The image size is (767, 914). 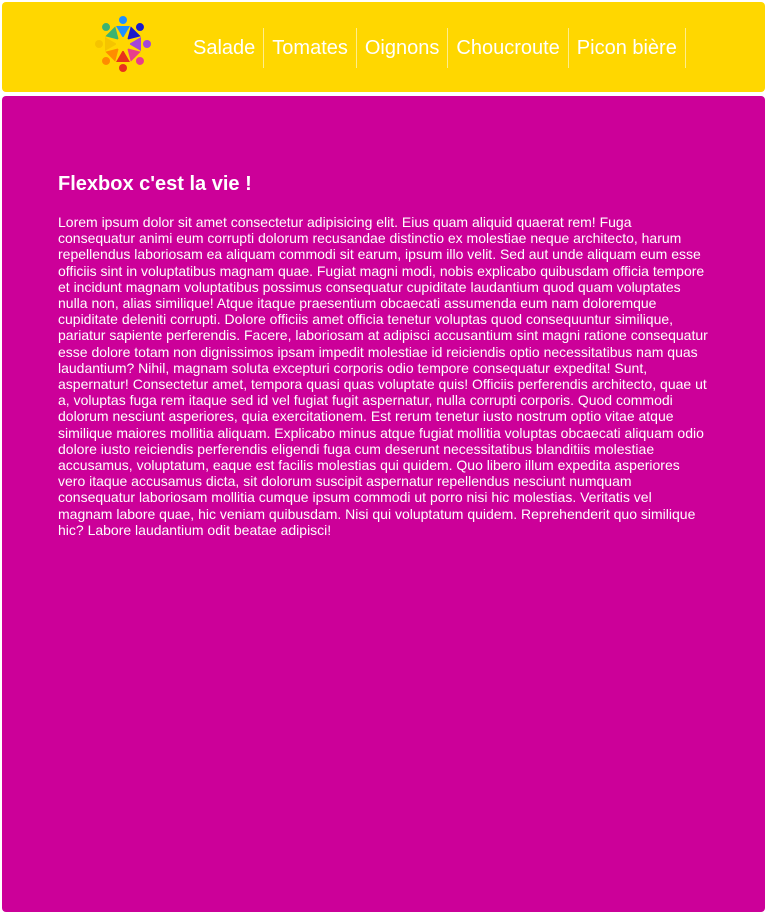 What do you see at coordinates (403, 48) in the screenshot?
I see `nav-item-oignons: Oignons` at bounding box center [403, 48].